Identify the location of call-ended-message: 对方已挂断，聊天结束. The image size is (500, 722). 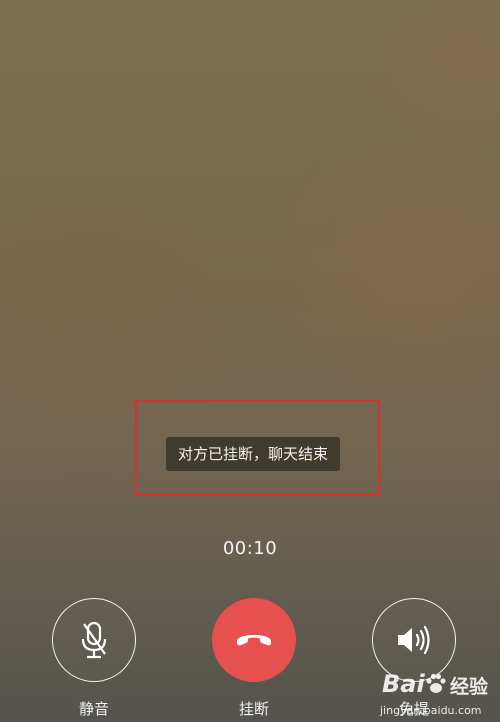
(252, 454).